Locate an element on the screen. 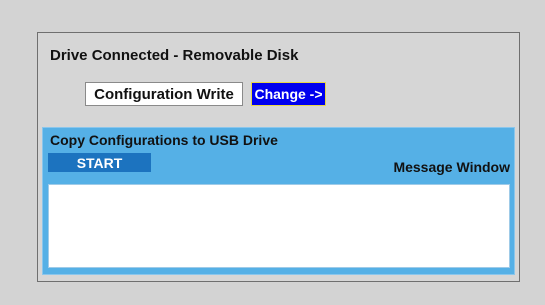 This screenshot has width=545, height=305. configuration-write-button: Configuration Write is located at coordinates (164, 94).